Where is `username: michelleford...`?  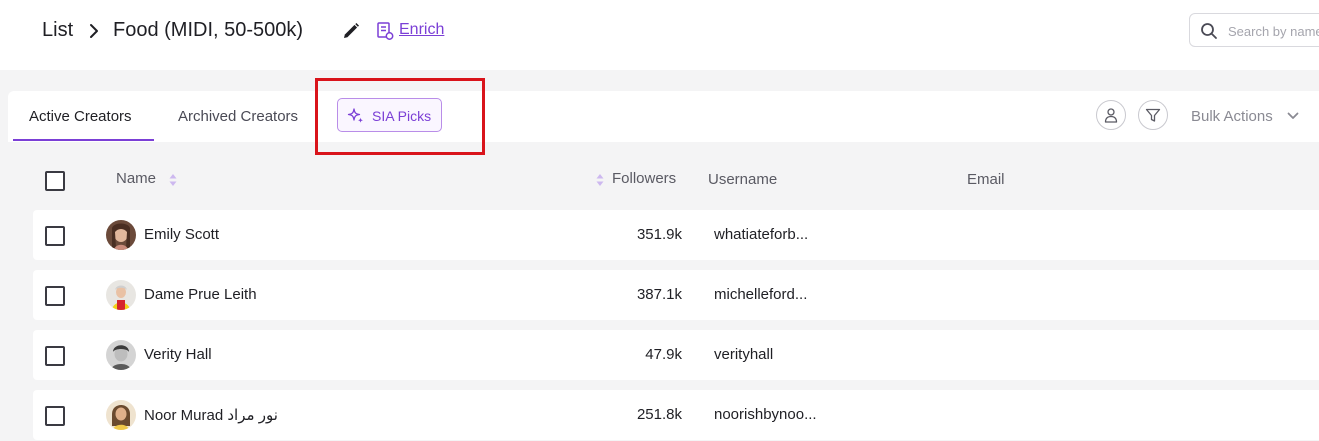 username: michelleford... is located at coordinates (761, 294).